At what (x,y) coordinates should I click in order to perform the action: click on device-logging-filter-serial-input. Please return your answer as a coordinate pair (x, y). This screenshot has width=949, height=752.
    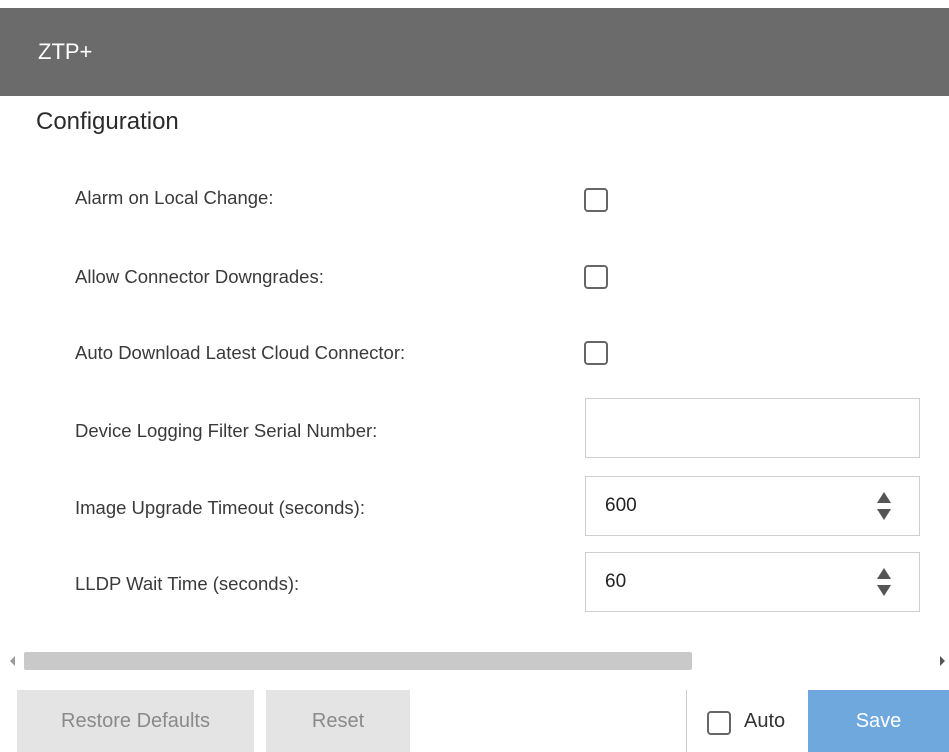
    Looking at the image, I should click on (752, 428).